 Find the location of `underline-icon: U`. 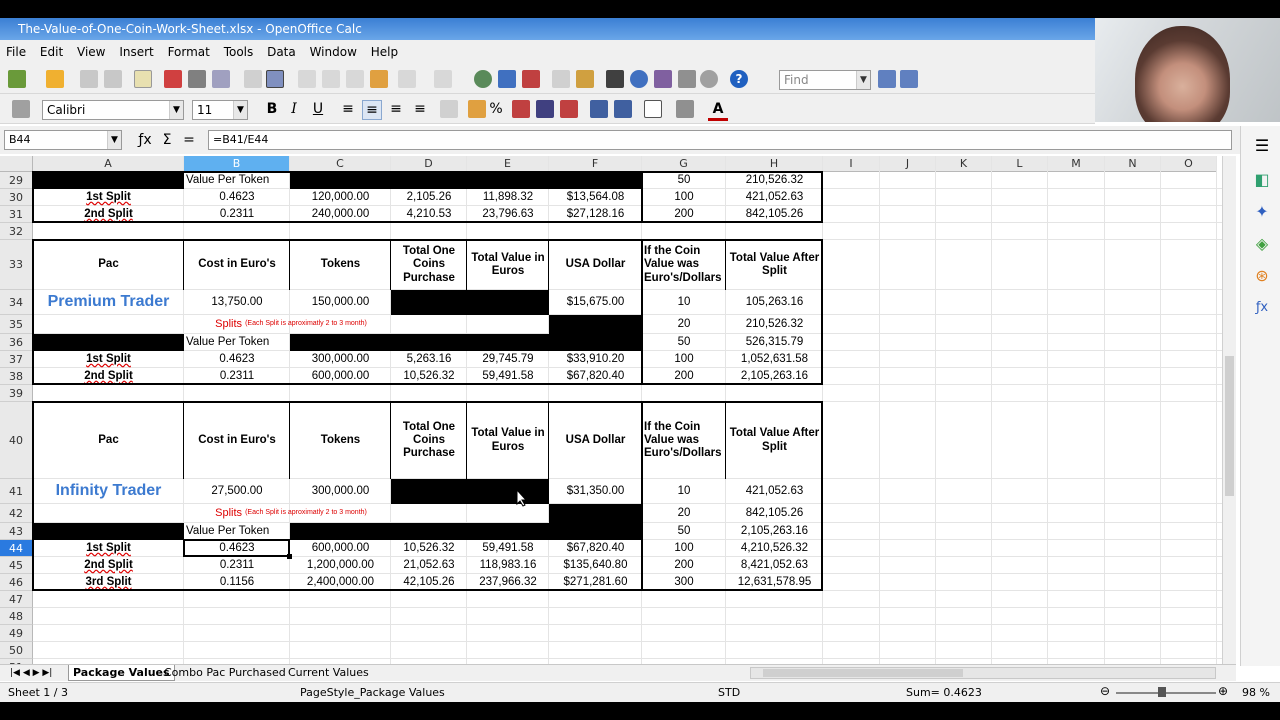

underline-icon: U is located at coordinates (318, 109).